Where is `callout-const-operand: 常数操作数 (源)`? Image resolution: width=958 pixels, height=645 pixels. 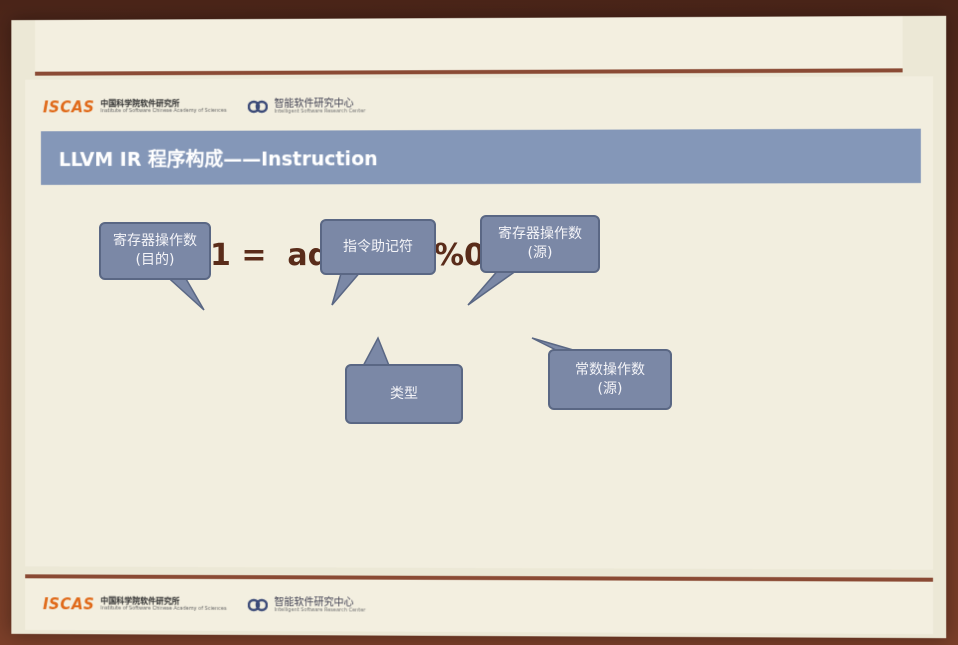 callout-const-operand: 常数操作数 (源) is located at coordinates (610, 379).